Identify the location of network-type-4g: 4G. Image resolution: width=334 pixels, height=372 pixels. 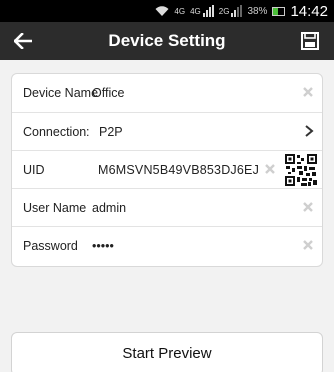
(180, 11).